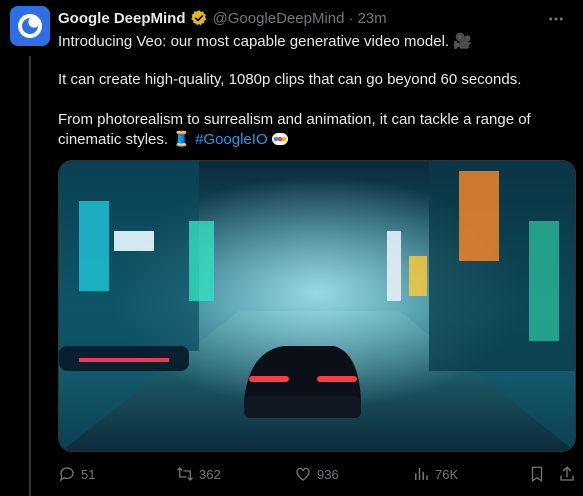 Image resolution: width=583 pixels, height=496 pixels. I want to click on views-icon, so click(421, 474).